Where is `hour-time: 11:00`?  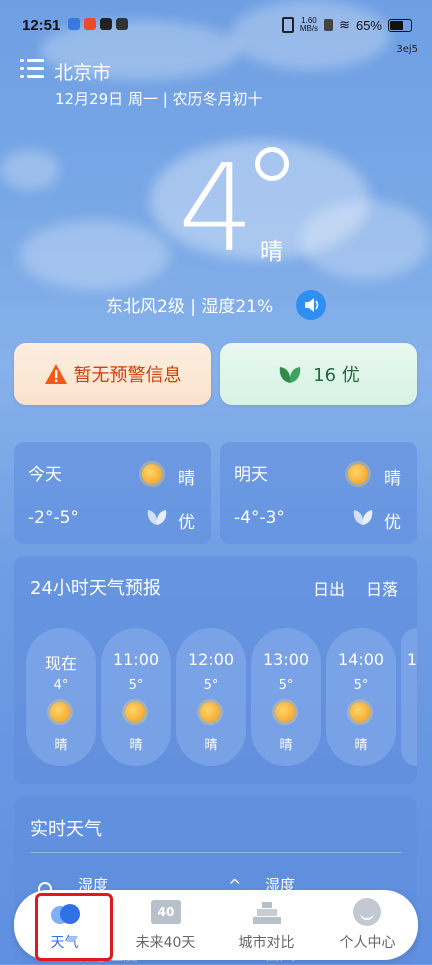
hour-time: 11:00 is located at coordinates (136, 659).